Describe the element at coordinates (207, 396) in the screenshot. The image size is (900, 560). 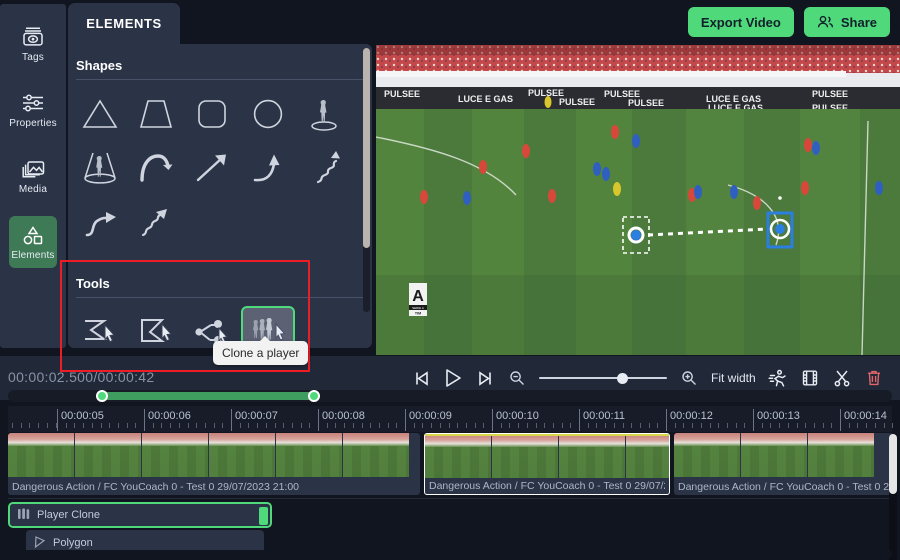
I see `scrubber-range` at that location.